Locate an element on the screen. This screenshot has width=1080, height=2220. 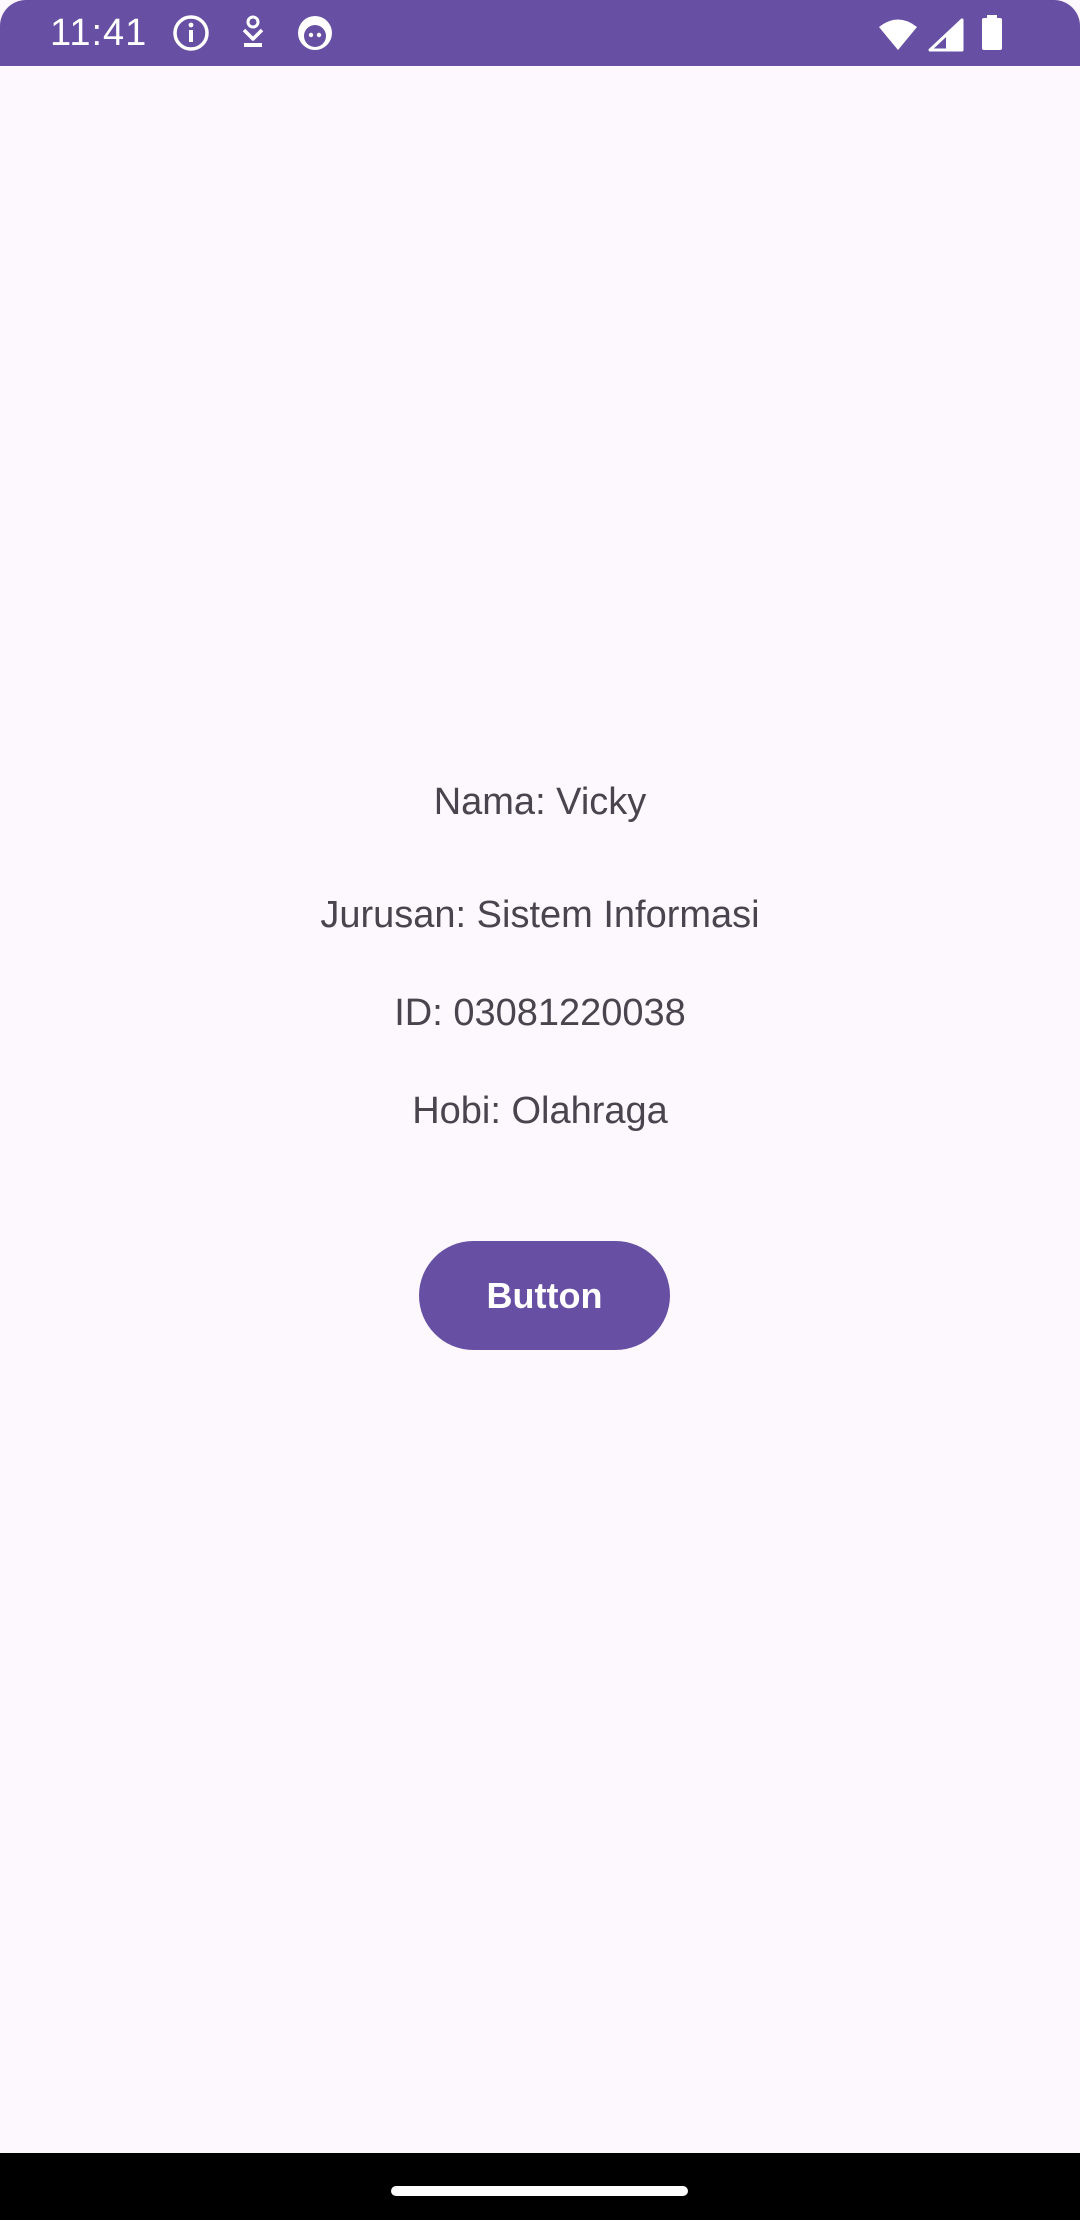
signal-icon is located at coordinates (946, 35).